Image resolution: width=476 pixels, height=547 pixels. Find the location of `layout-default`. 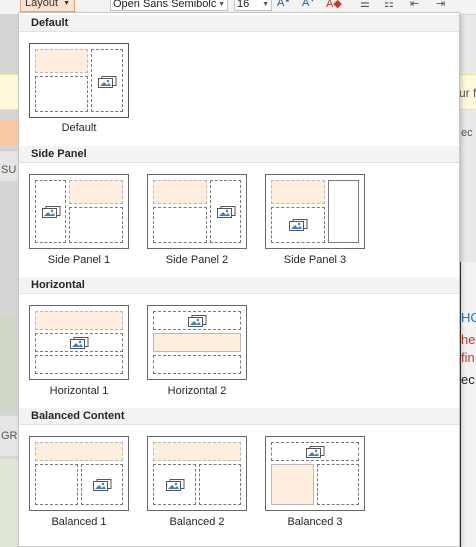

layout-default is located at coordinates (79, 80).